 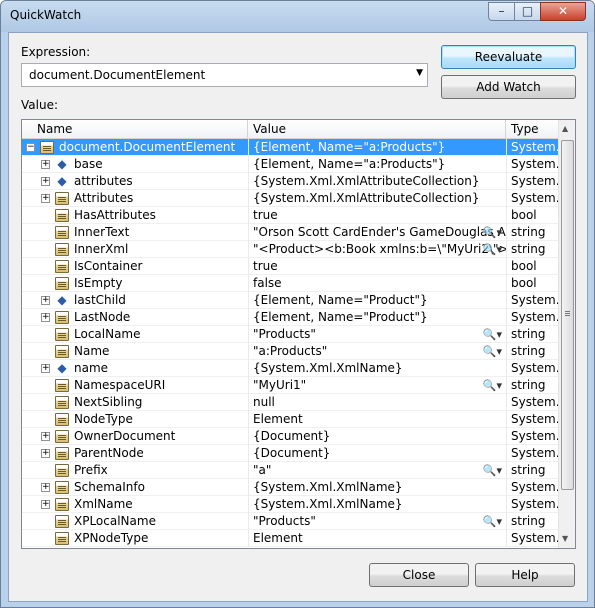 I want to click on name-cell: IsContainer, so click(x=135, y=266).